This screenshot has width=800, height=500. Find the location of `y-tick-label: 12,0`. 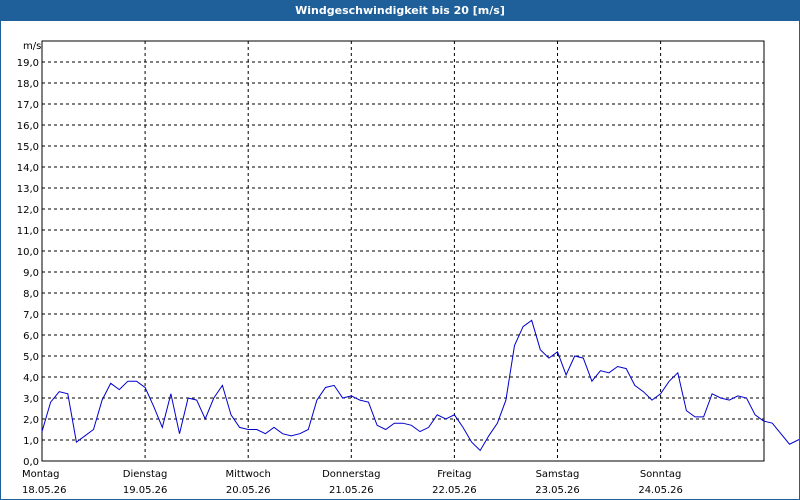

y-tick-label: 12,0 is located at coordinates (28, 210).